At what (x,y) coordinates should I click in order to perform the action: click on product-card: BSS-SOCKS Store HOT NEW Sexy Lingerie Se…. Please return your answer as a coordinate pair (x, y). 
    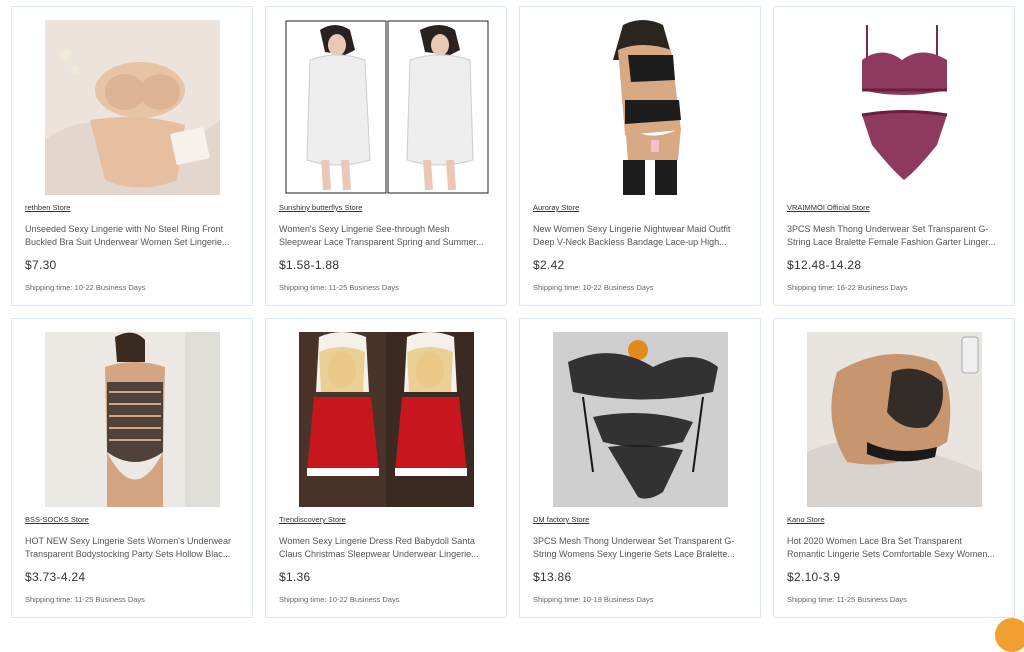
    Looking at the image, I should click on (132, 468).